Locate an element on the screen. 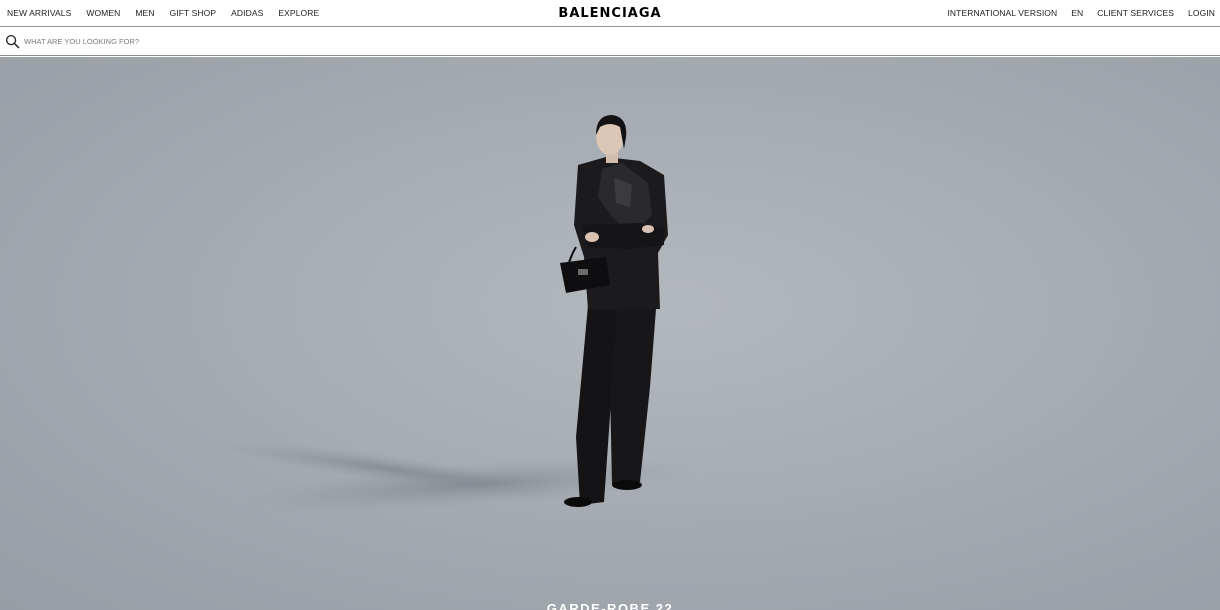 Image resolution: width=1220 pixels, height=610 pixels. hero-caption: GARDE-ROBE 22 is located at coordinates (610, 605).